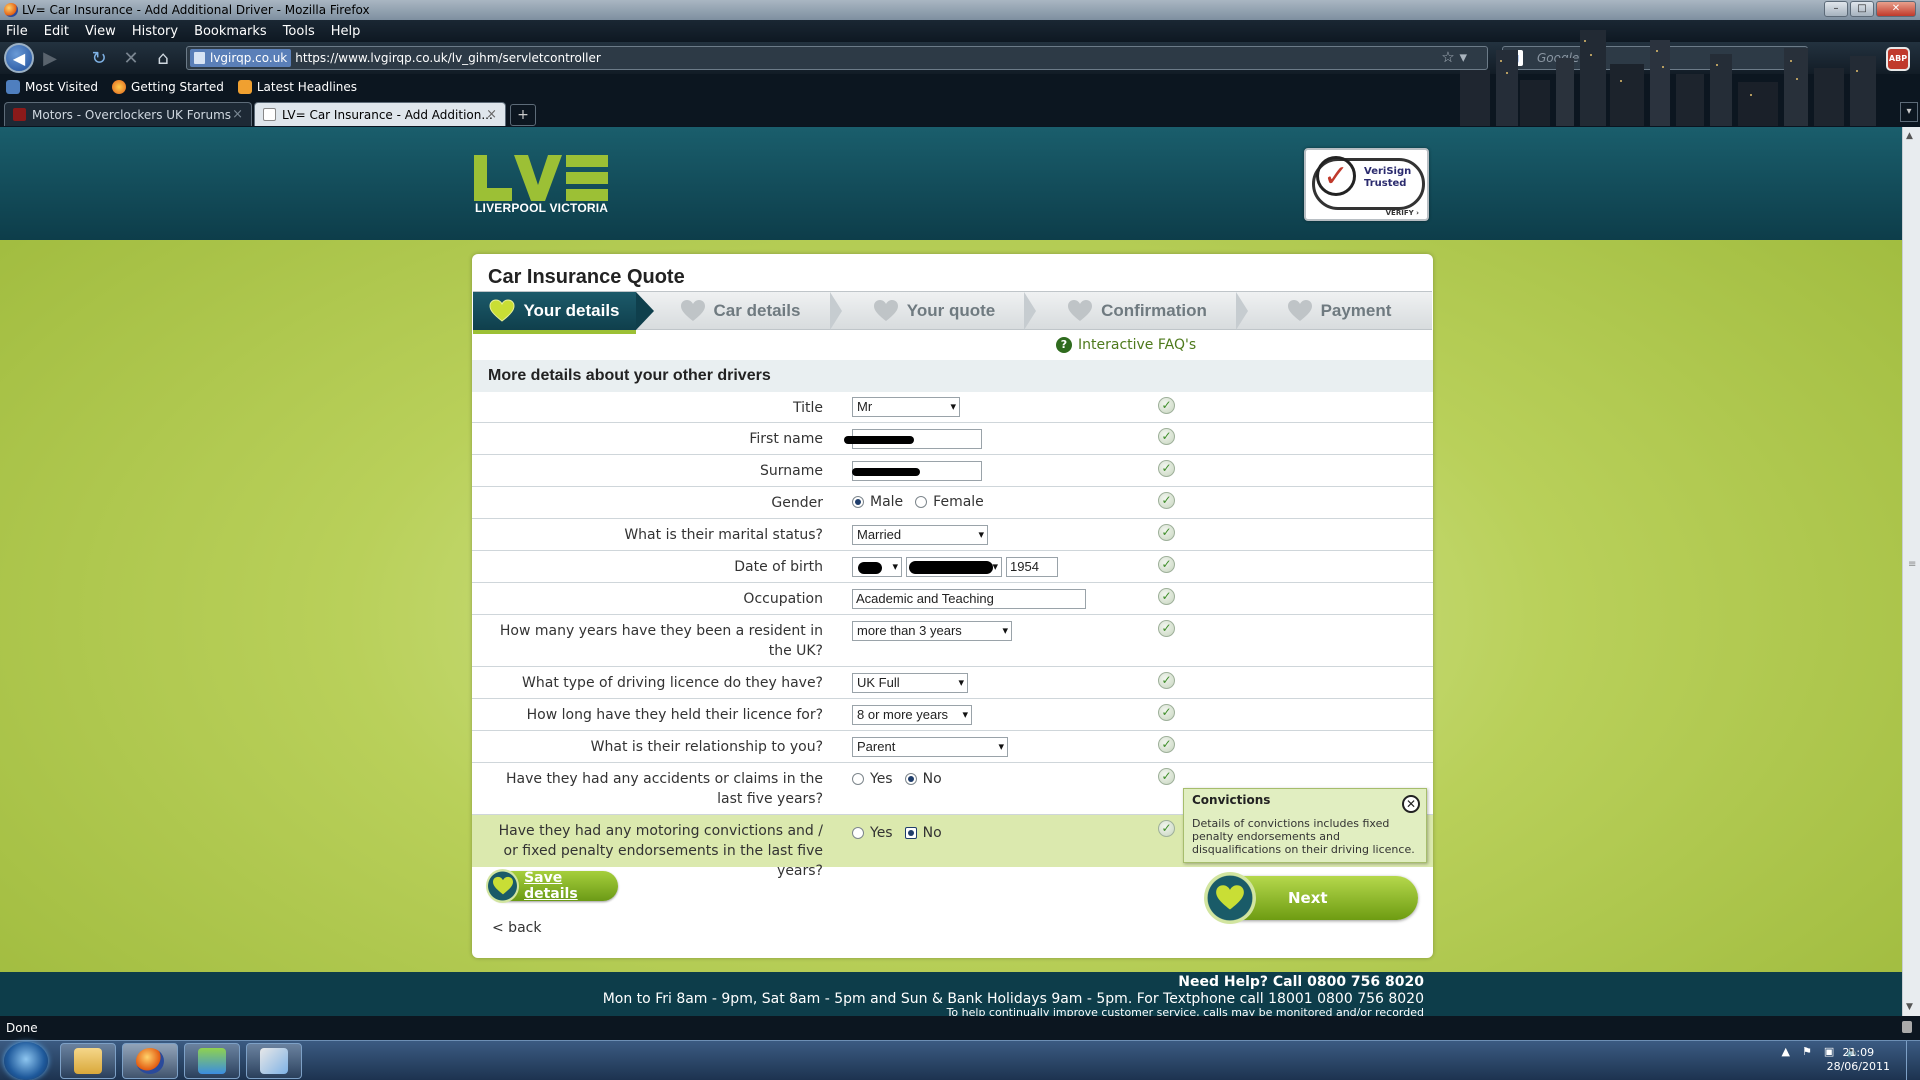 The image size is (1920, 1080). I want to click on taskbar-messenger, so click(212, 1061).